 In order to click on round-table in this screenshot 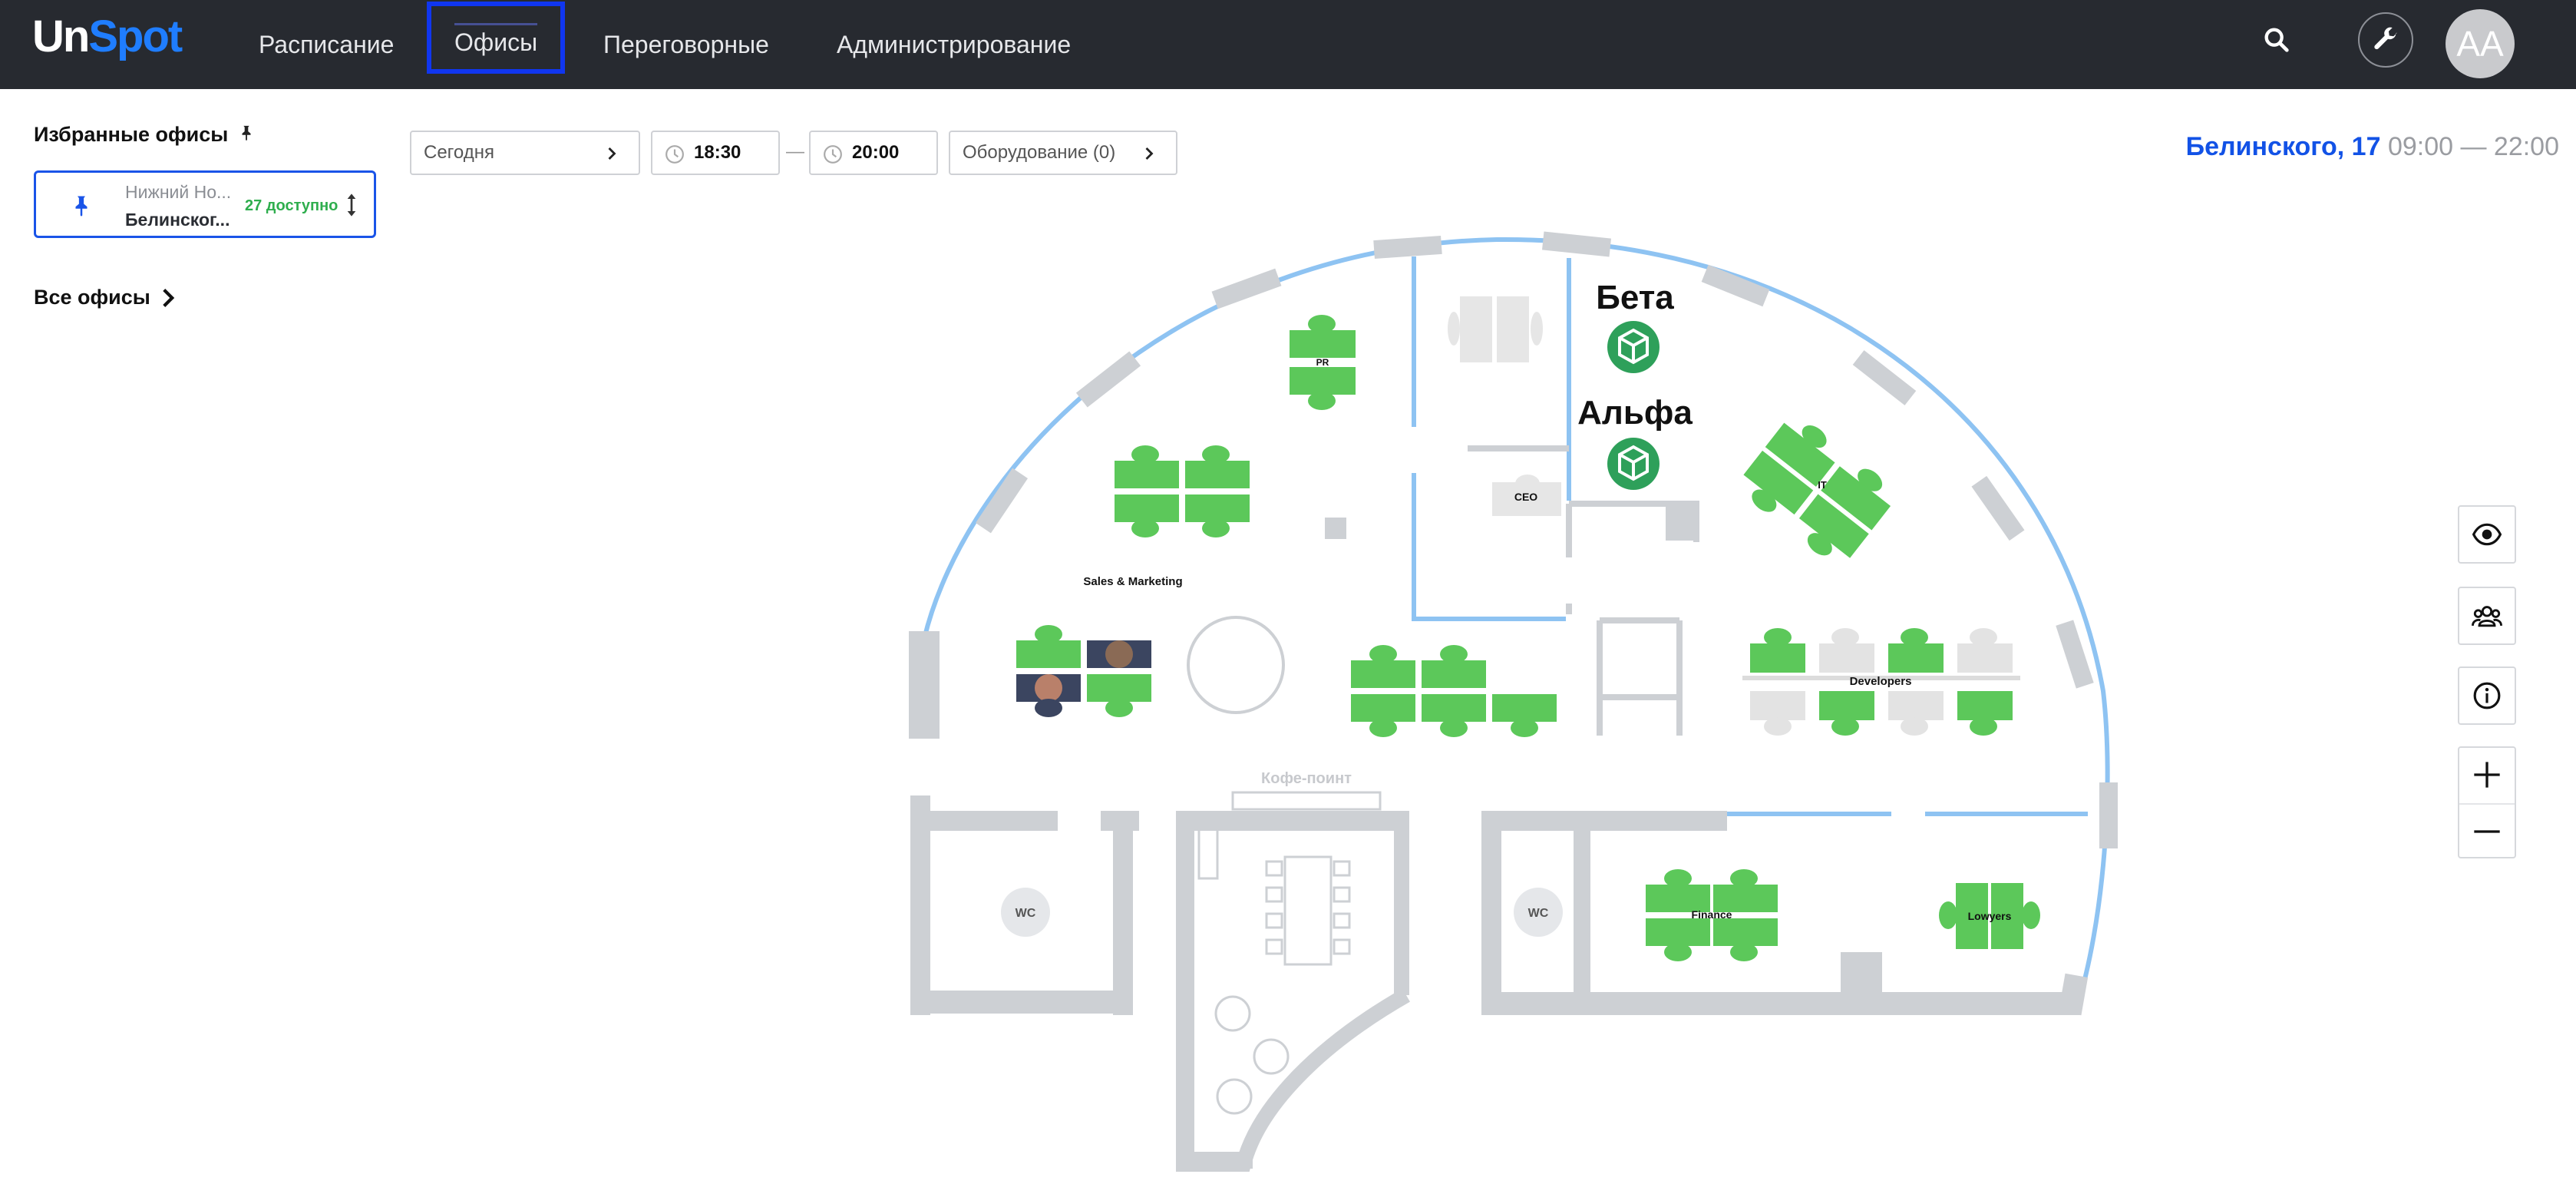, I will do `click(1236, 665)`.